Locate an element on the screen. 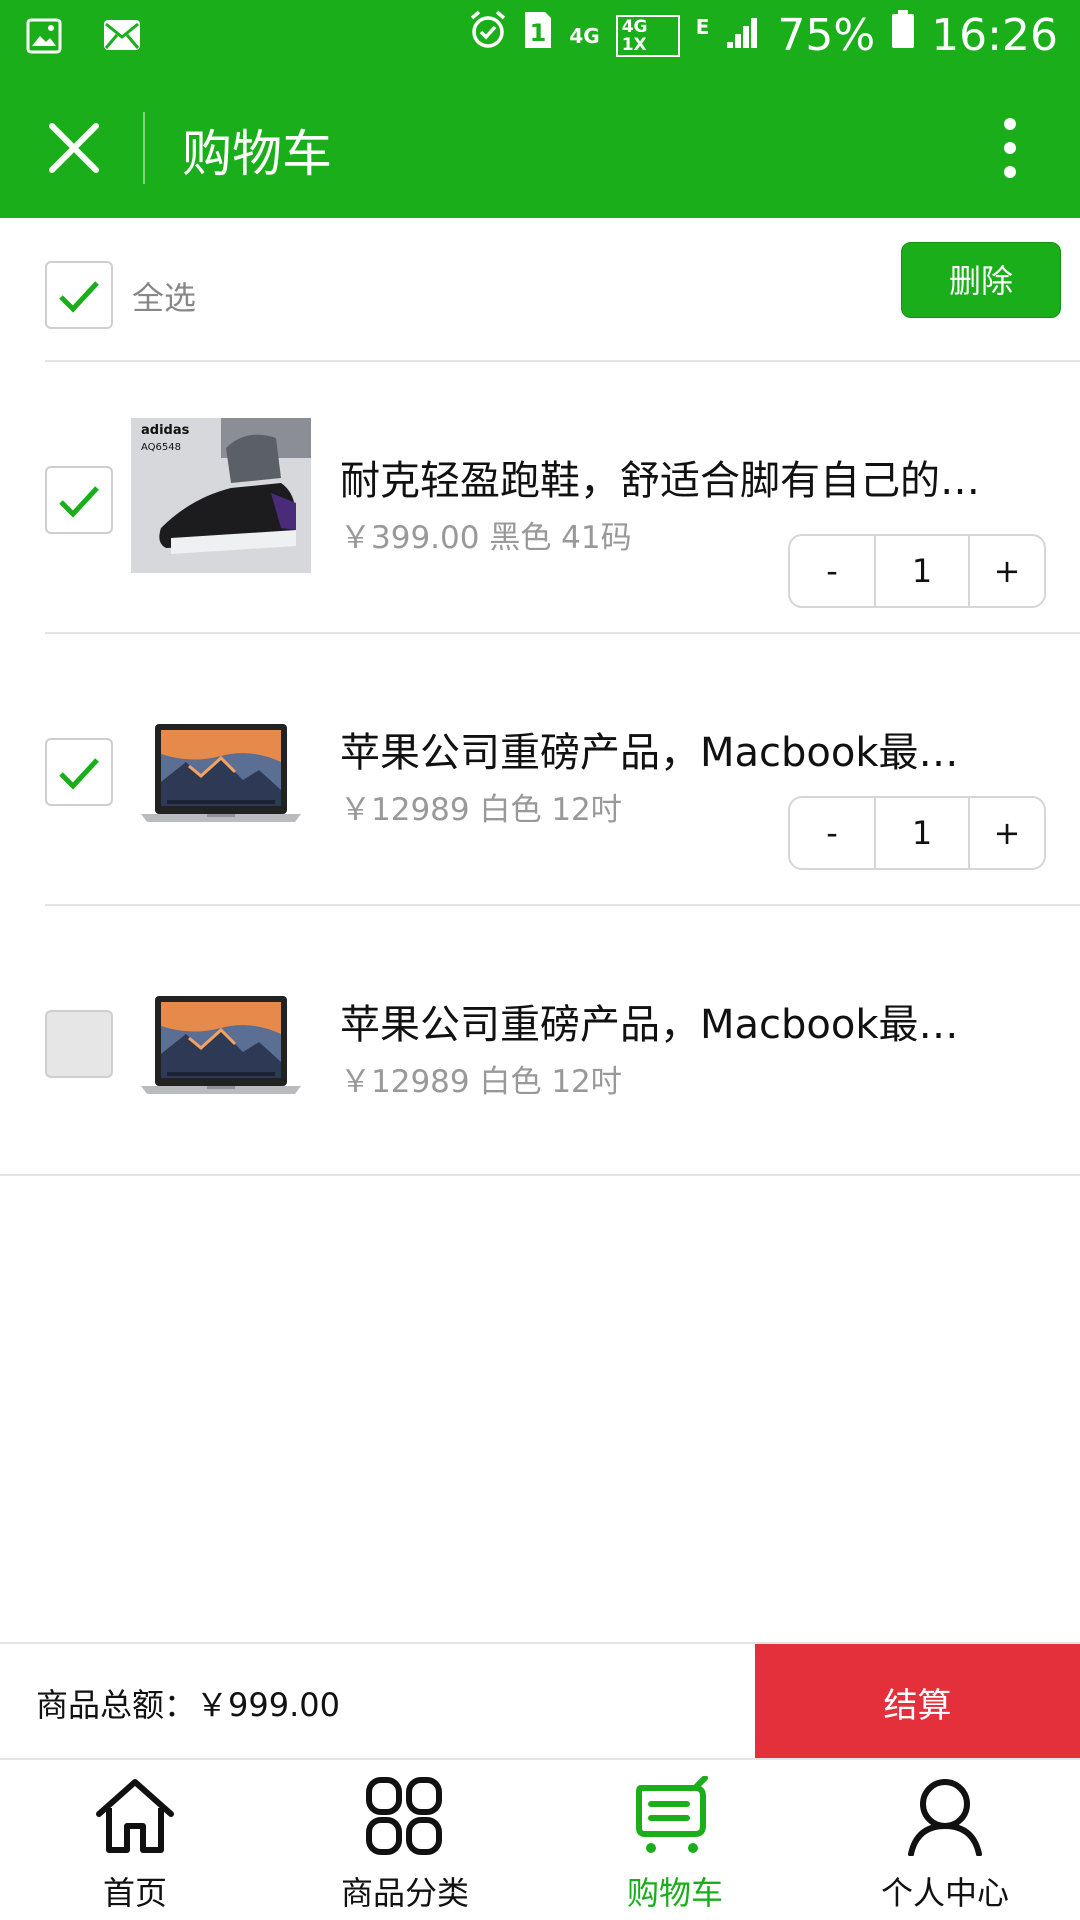 The width and height of the screenshot is (1080, 1920). battery-icon is located at coordinates (903, 35).